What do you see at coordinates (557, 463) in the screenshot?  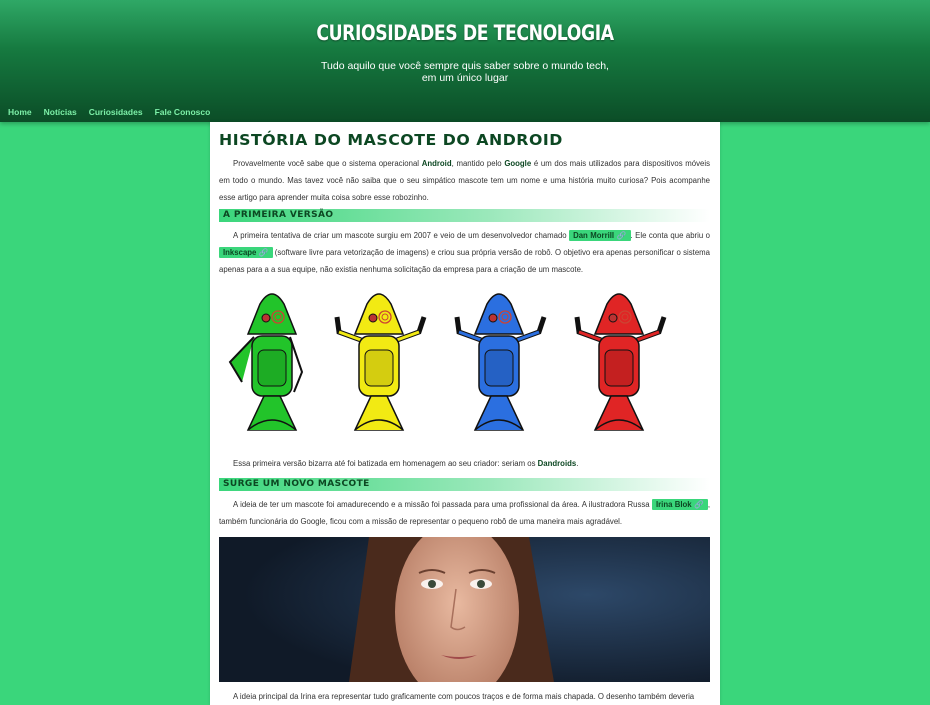 I see `caption-dandroids: Dandroids` at bounding box center [557, 463].